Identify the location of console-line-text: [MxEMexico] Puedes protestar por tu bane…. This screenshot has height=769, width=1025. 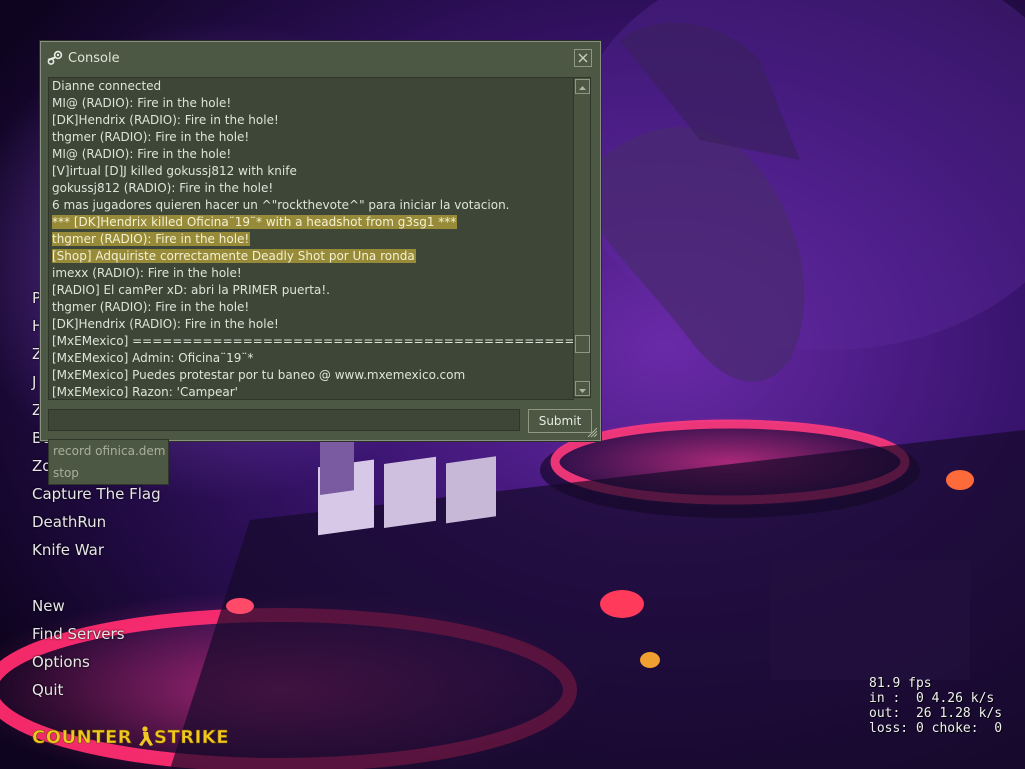
(259, 375).